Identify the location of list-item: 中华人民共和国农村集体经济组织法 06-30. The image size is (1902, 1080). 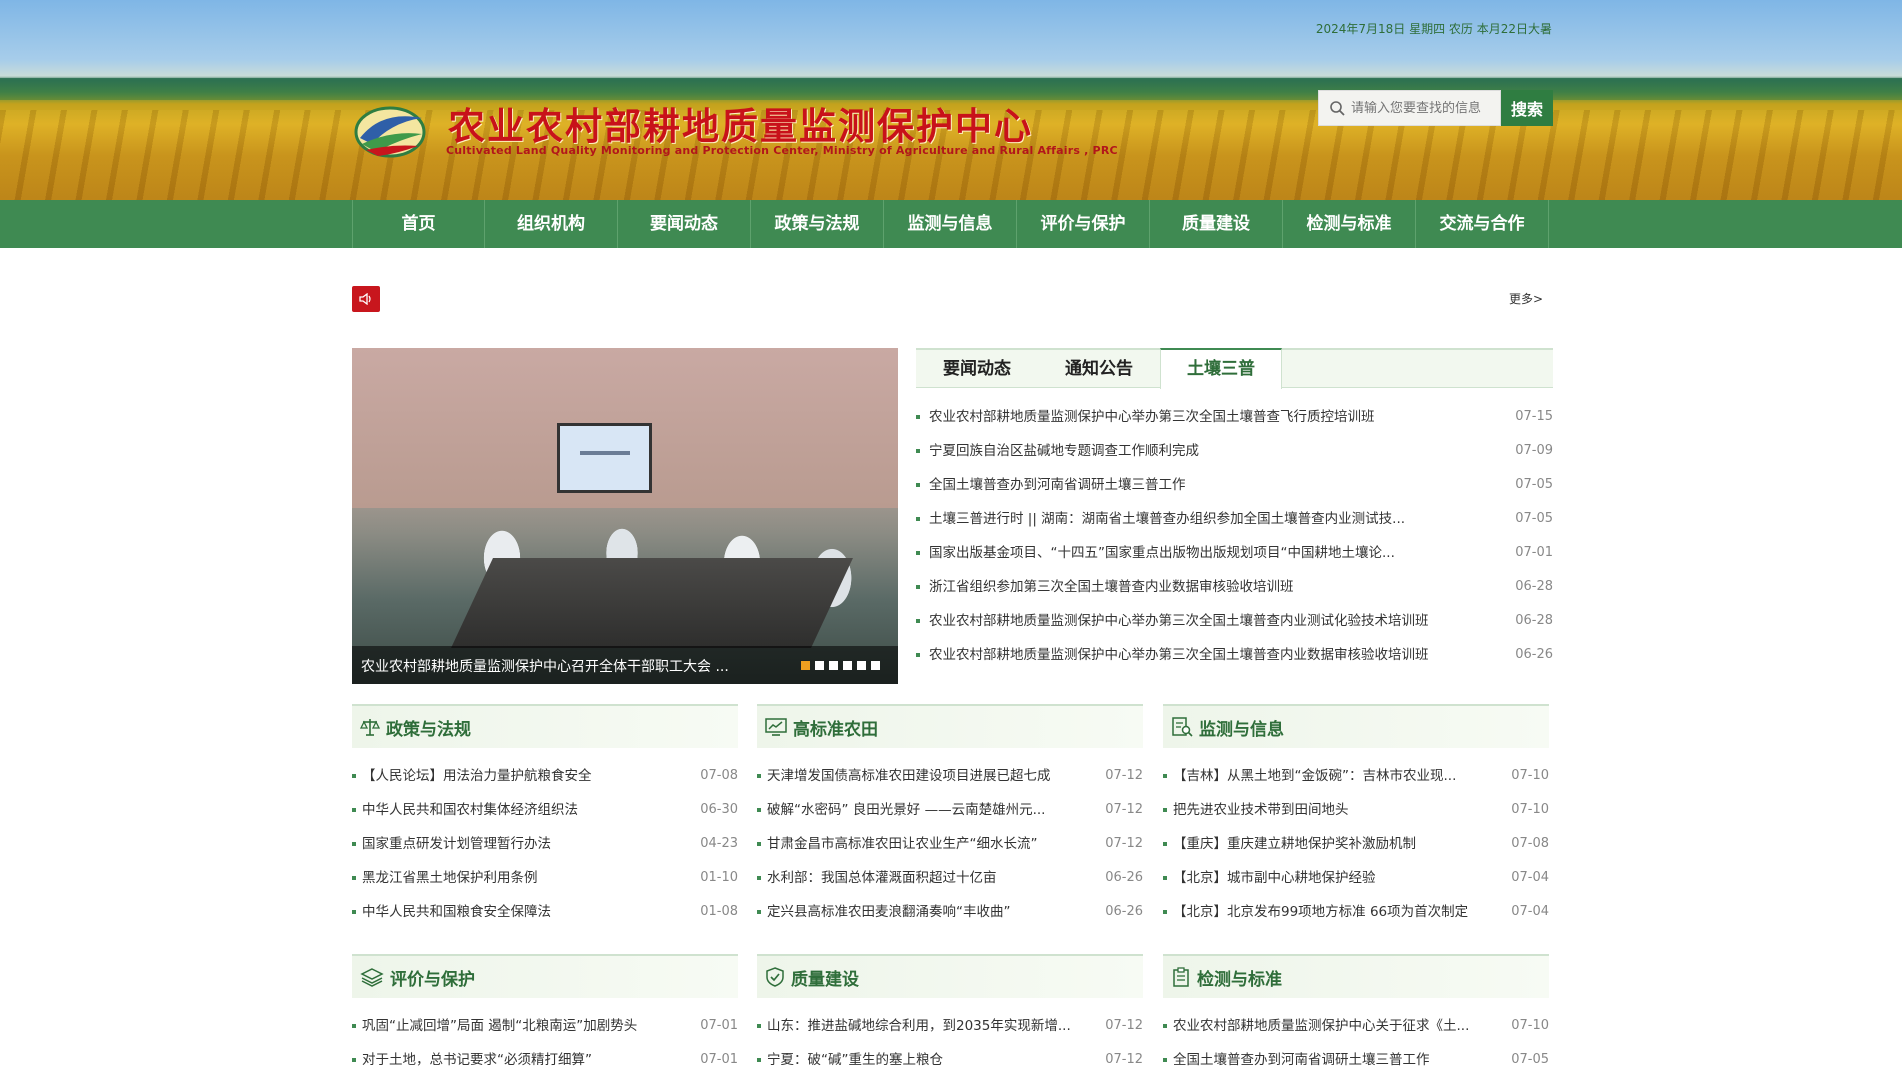
(545, 810).